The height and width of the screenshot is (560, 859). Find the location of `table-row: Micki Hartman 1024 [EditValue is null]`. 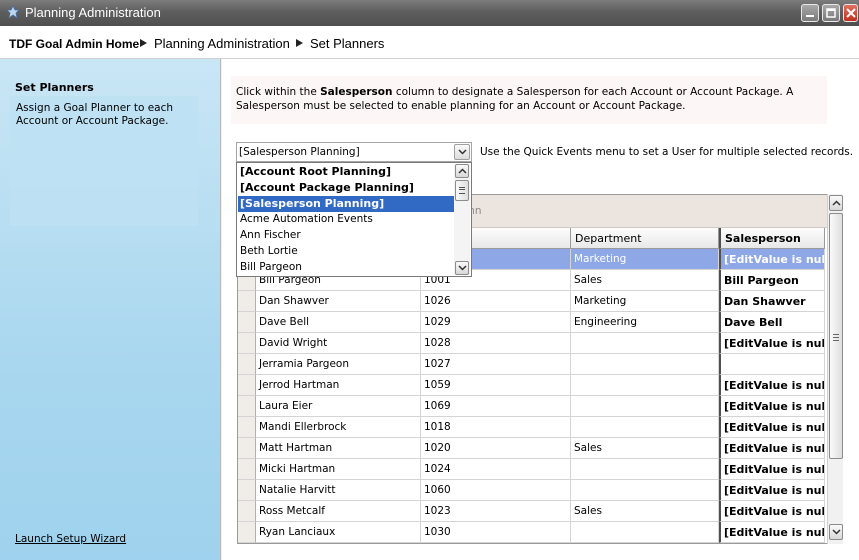

table-row: Micki Hartman 1024 [EditValue is null] is located at coordinates (533, 469).